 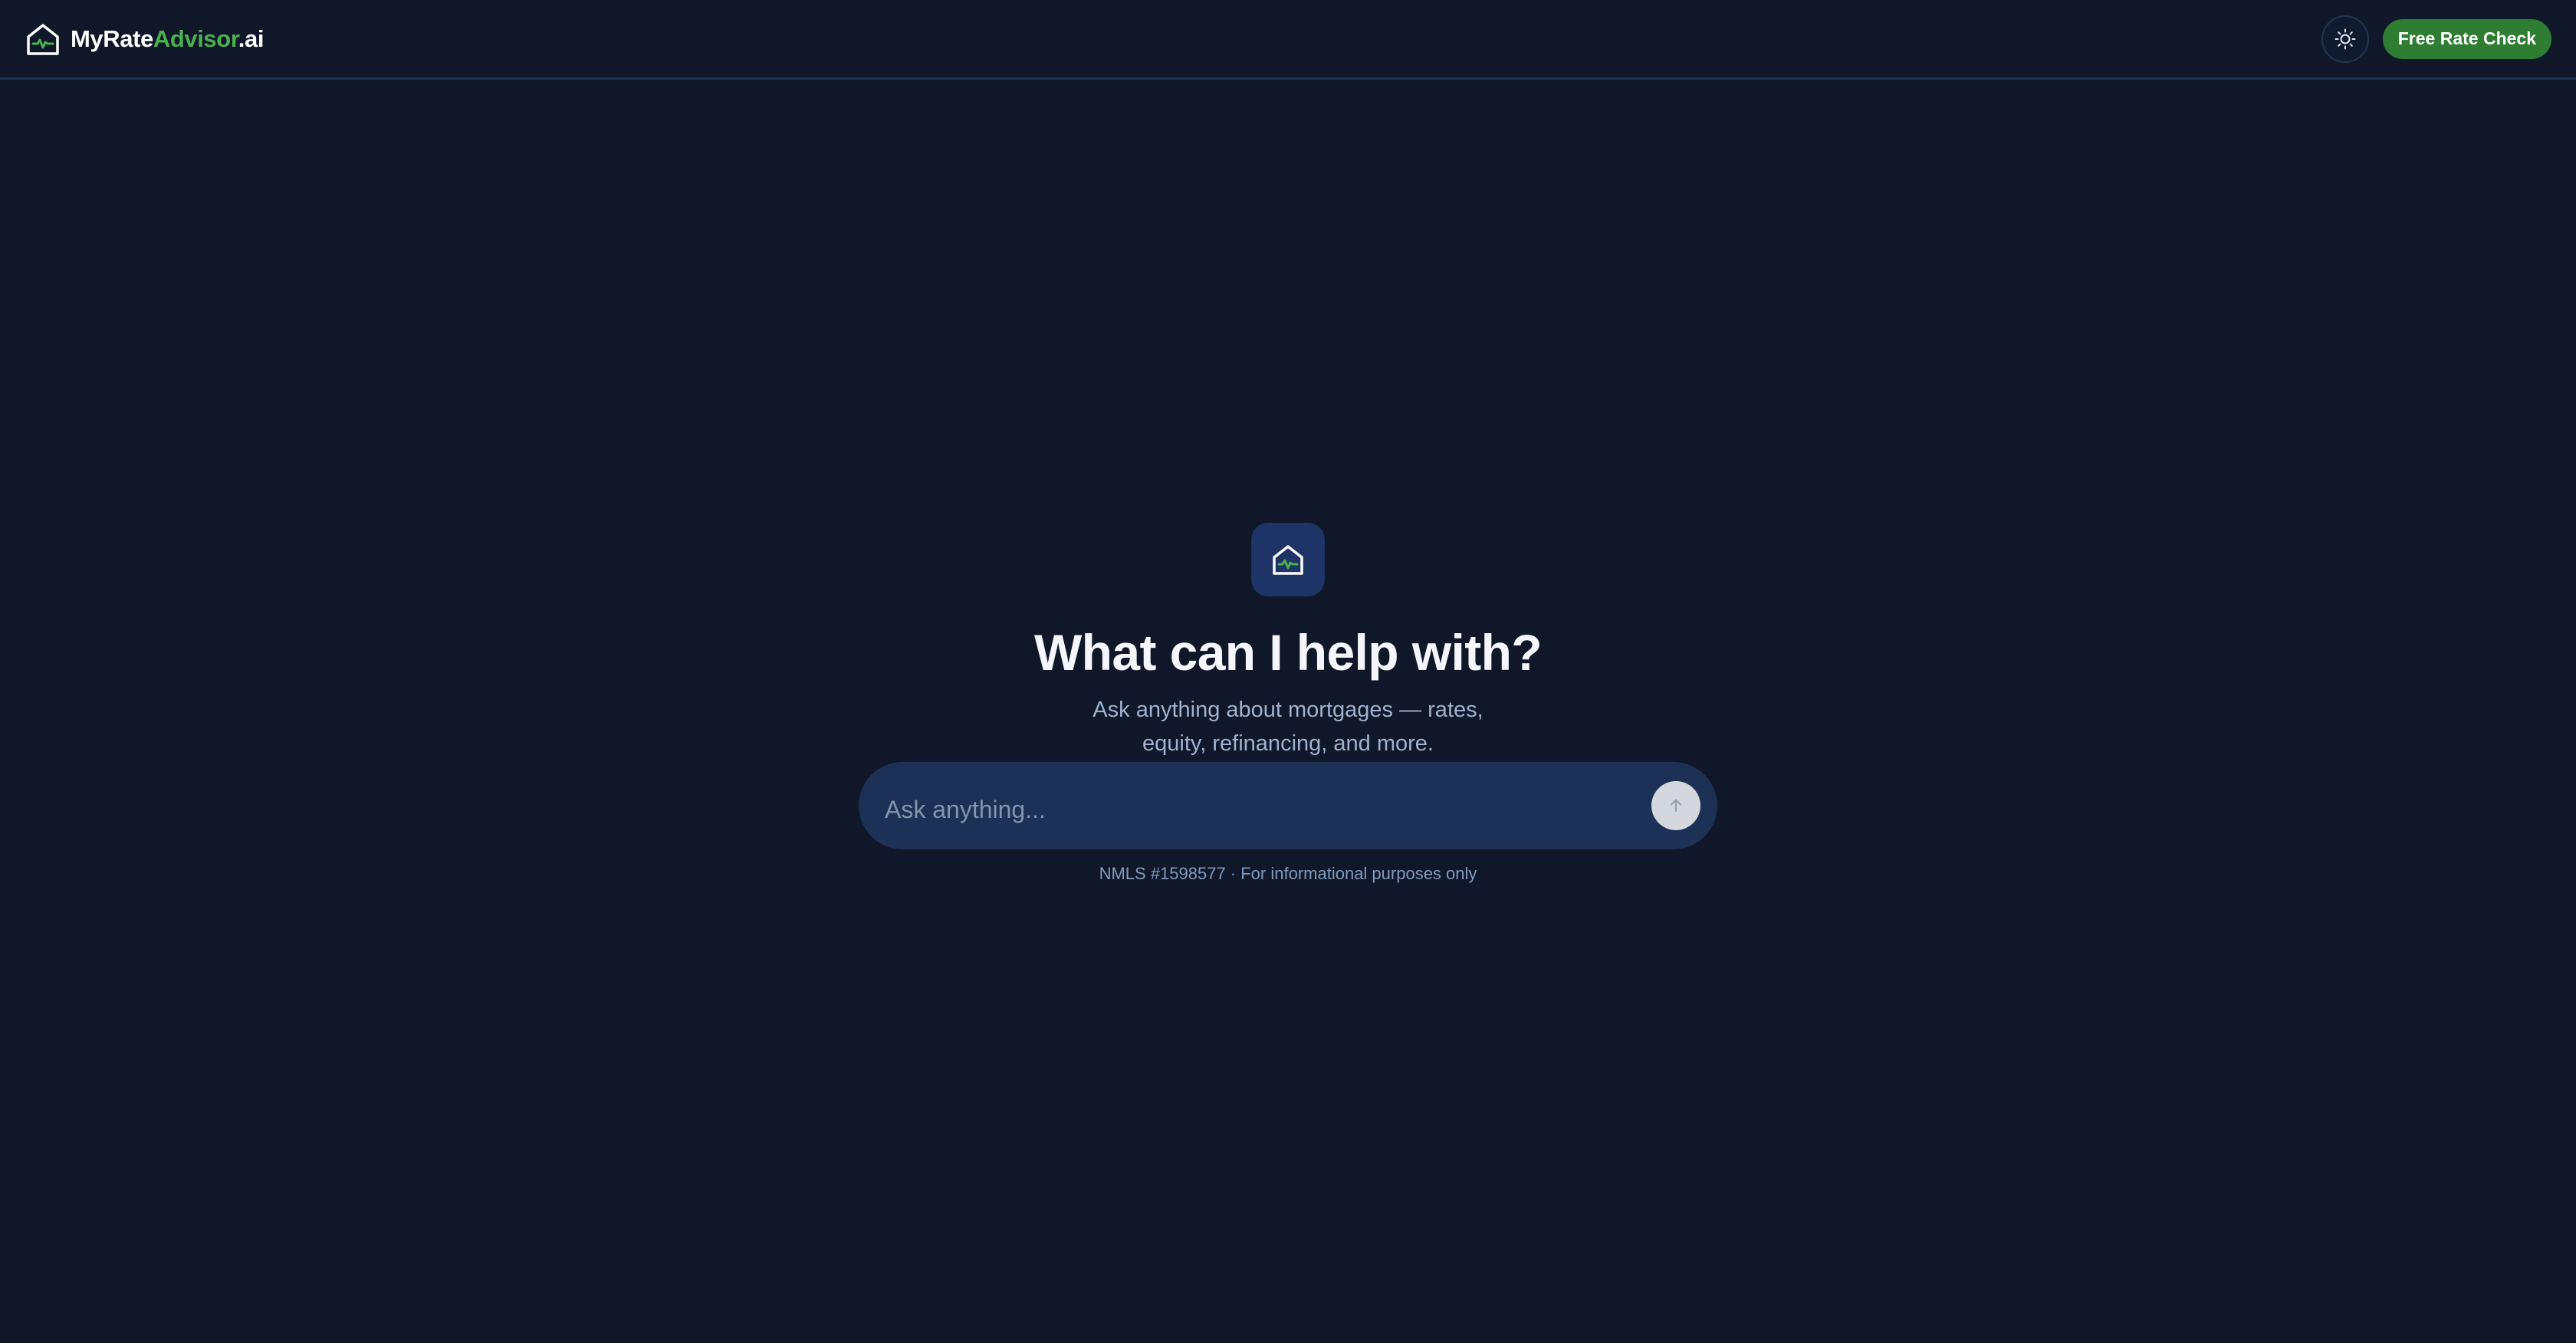 What do you see at coordinates (195, 39) in the screenshot?
I see `brand-name-part2: Advisor` at bounding box center [195, 39].